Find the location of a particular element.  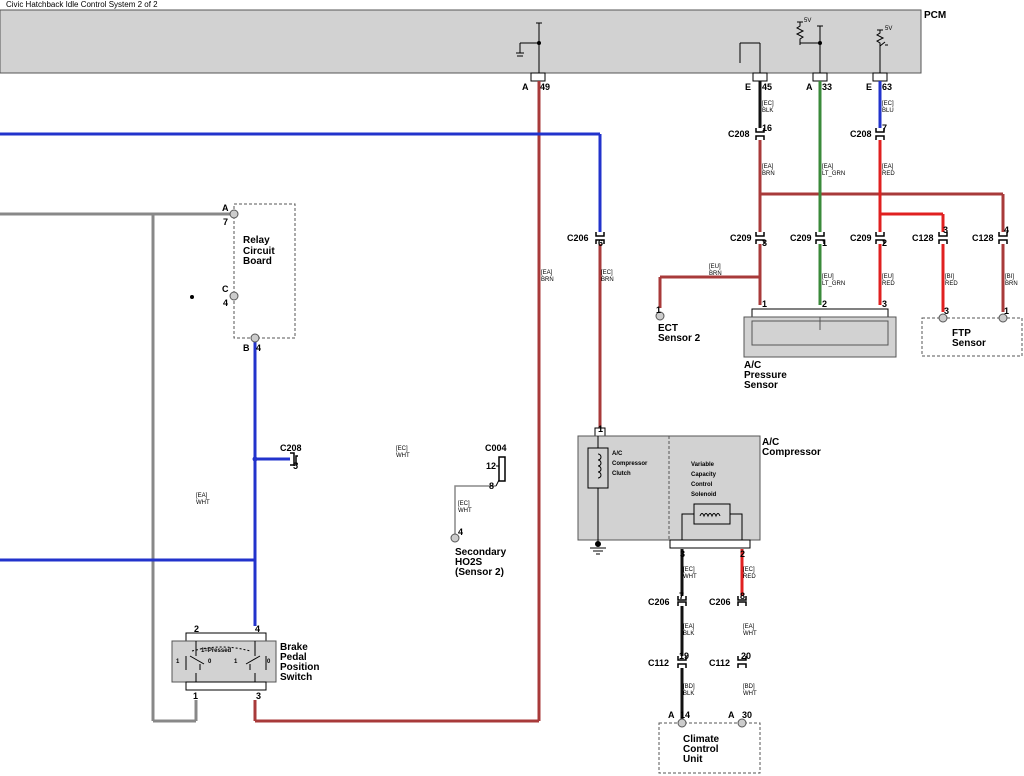

wire-label-code: [BI] is located at coordinates (949, 277).